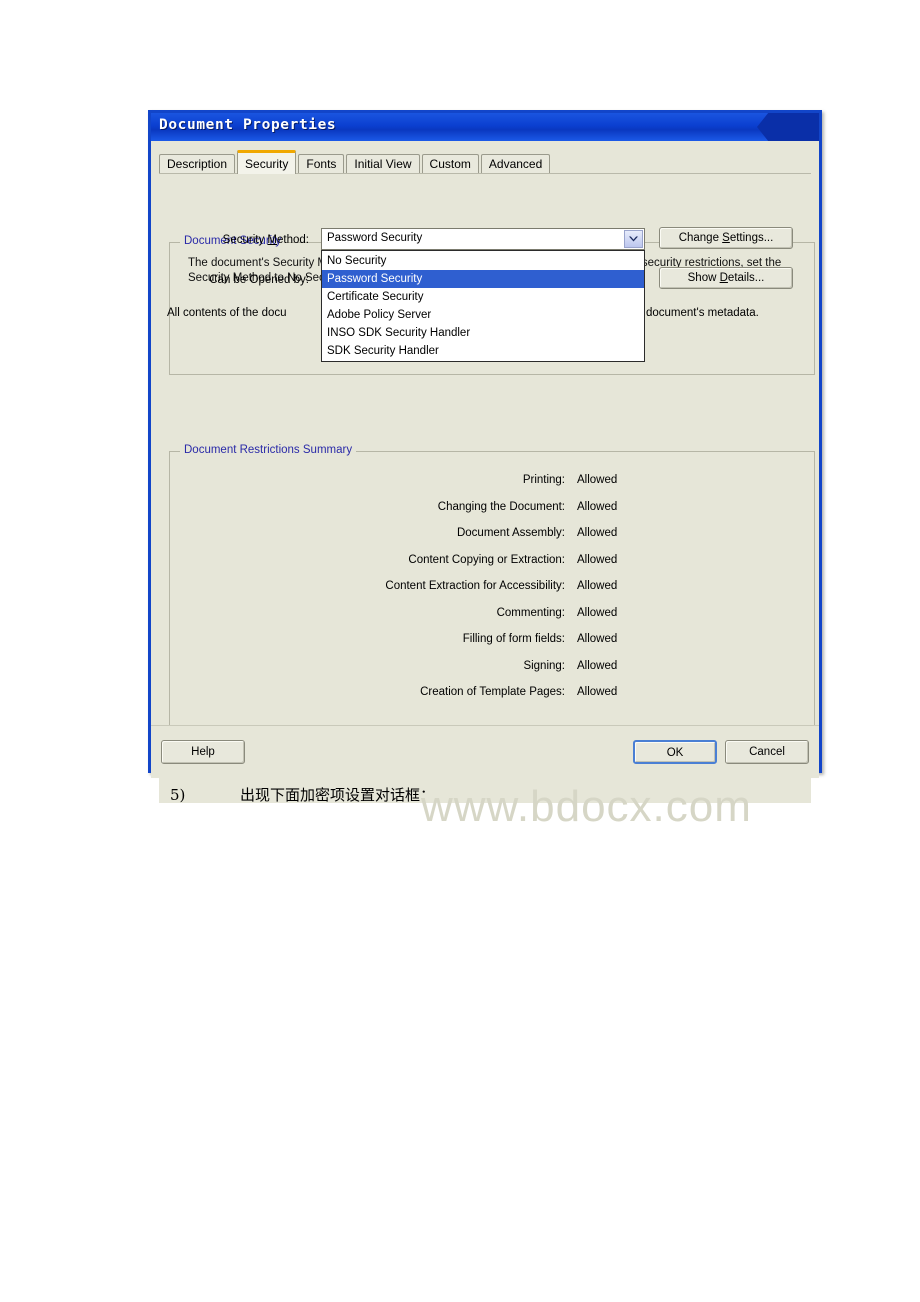 The image size is (920, 1302). I want to click on dropdown-option-sdk-security-handler: SDK Security Handler, so click(483, 351).